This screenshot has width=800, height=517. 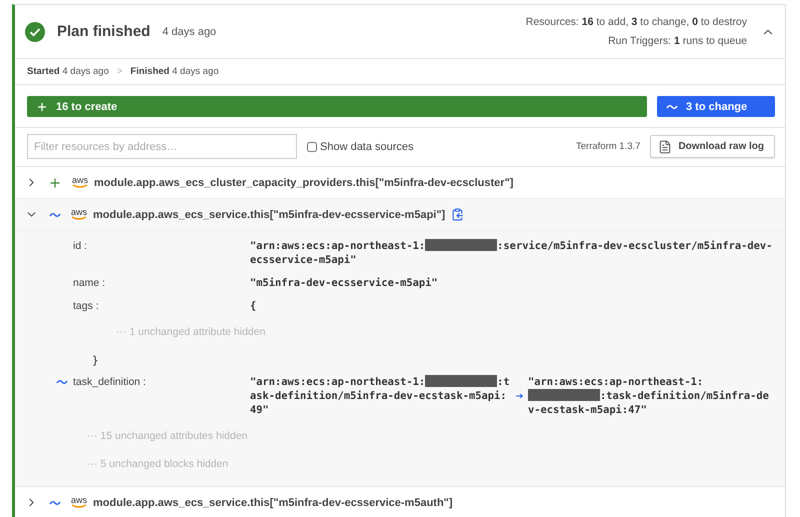 I want to click on attribute-name: tags :, so click(x=86, y=305).